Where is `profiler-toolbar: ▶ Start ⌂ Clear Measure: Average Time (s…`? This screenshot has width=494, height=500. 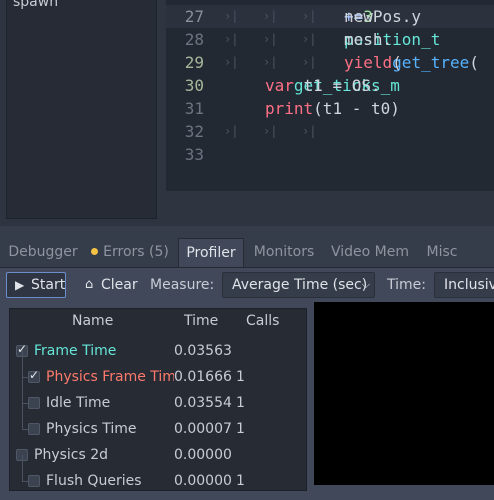 profiler-toolbar: ▶ Start ⌂ Clear Measure: Average Time (s… is located at coordinates (247, 285).